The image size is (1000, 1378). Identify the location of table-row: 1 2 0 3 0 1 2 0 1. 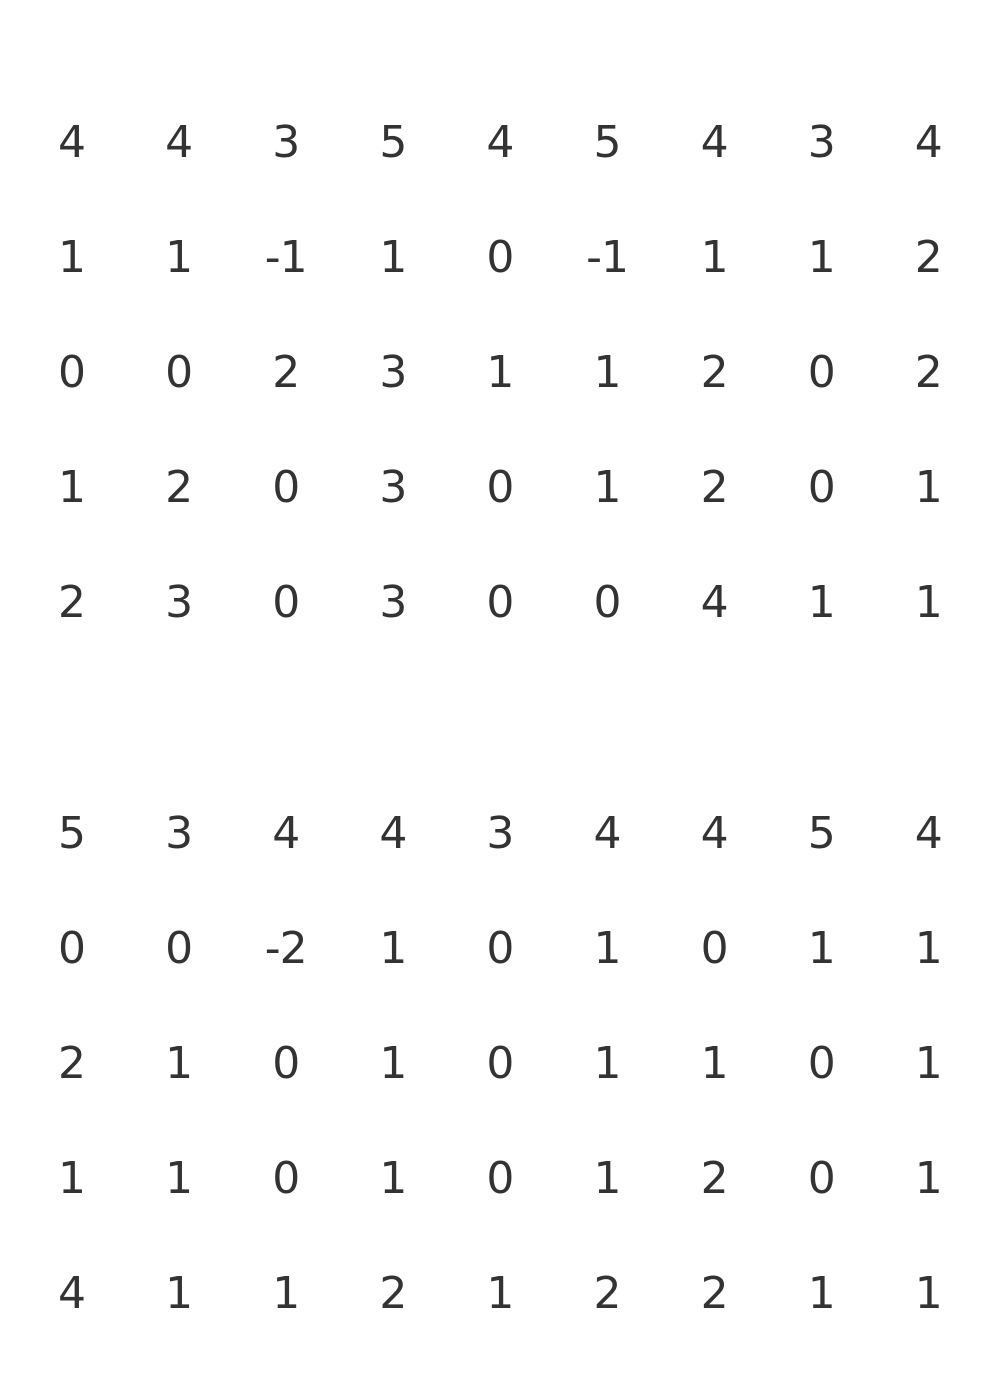
(500, 487).